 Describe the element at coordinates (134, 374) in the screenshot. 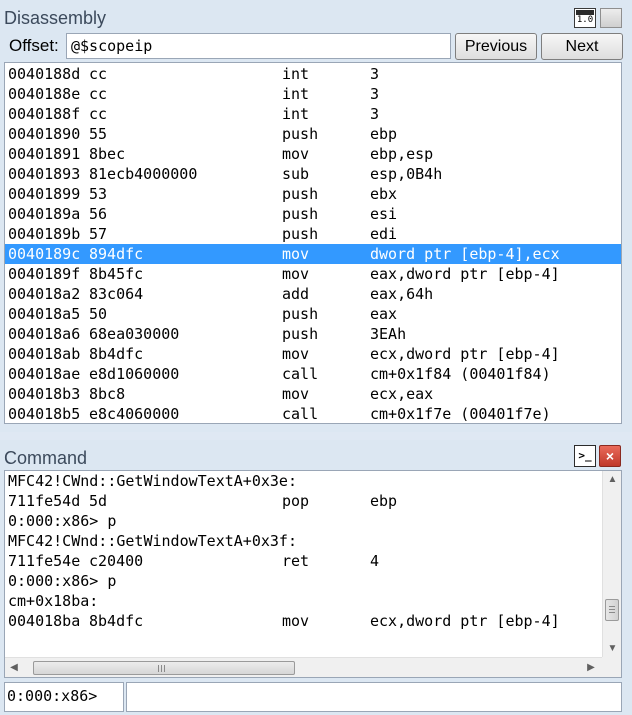

I see `opcode-bytes-cell: e8d1060000` at that location.